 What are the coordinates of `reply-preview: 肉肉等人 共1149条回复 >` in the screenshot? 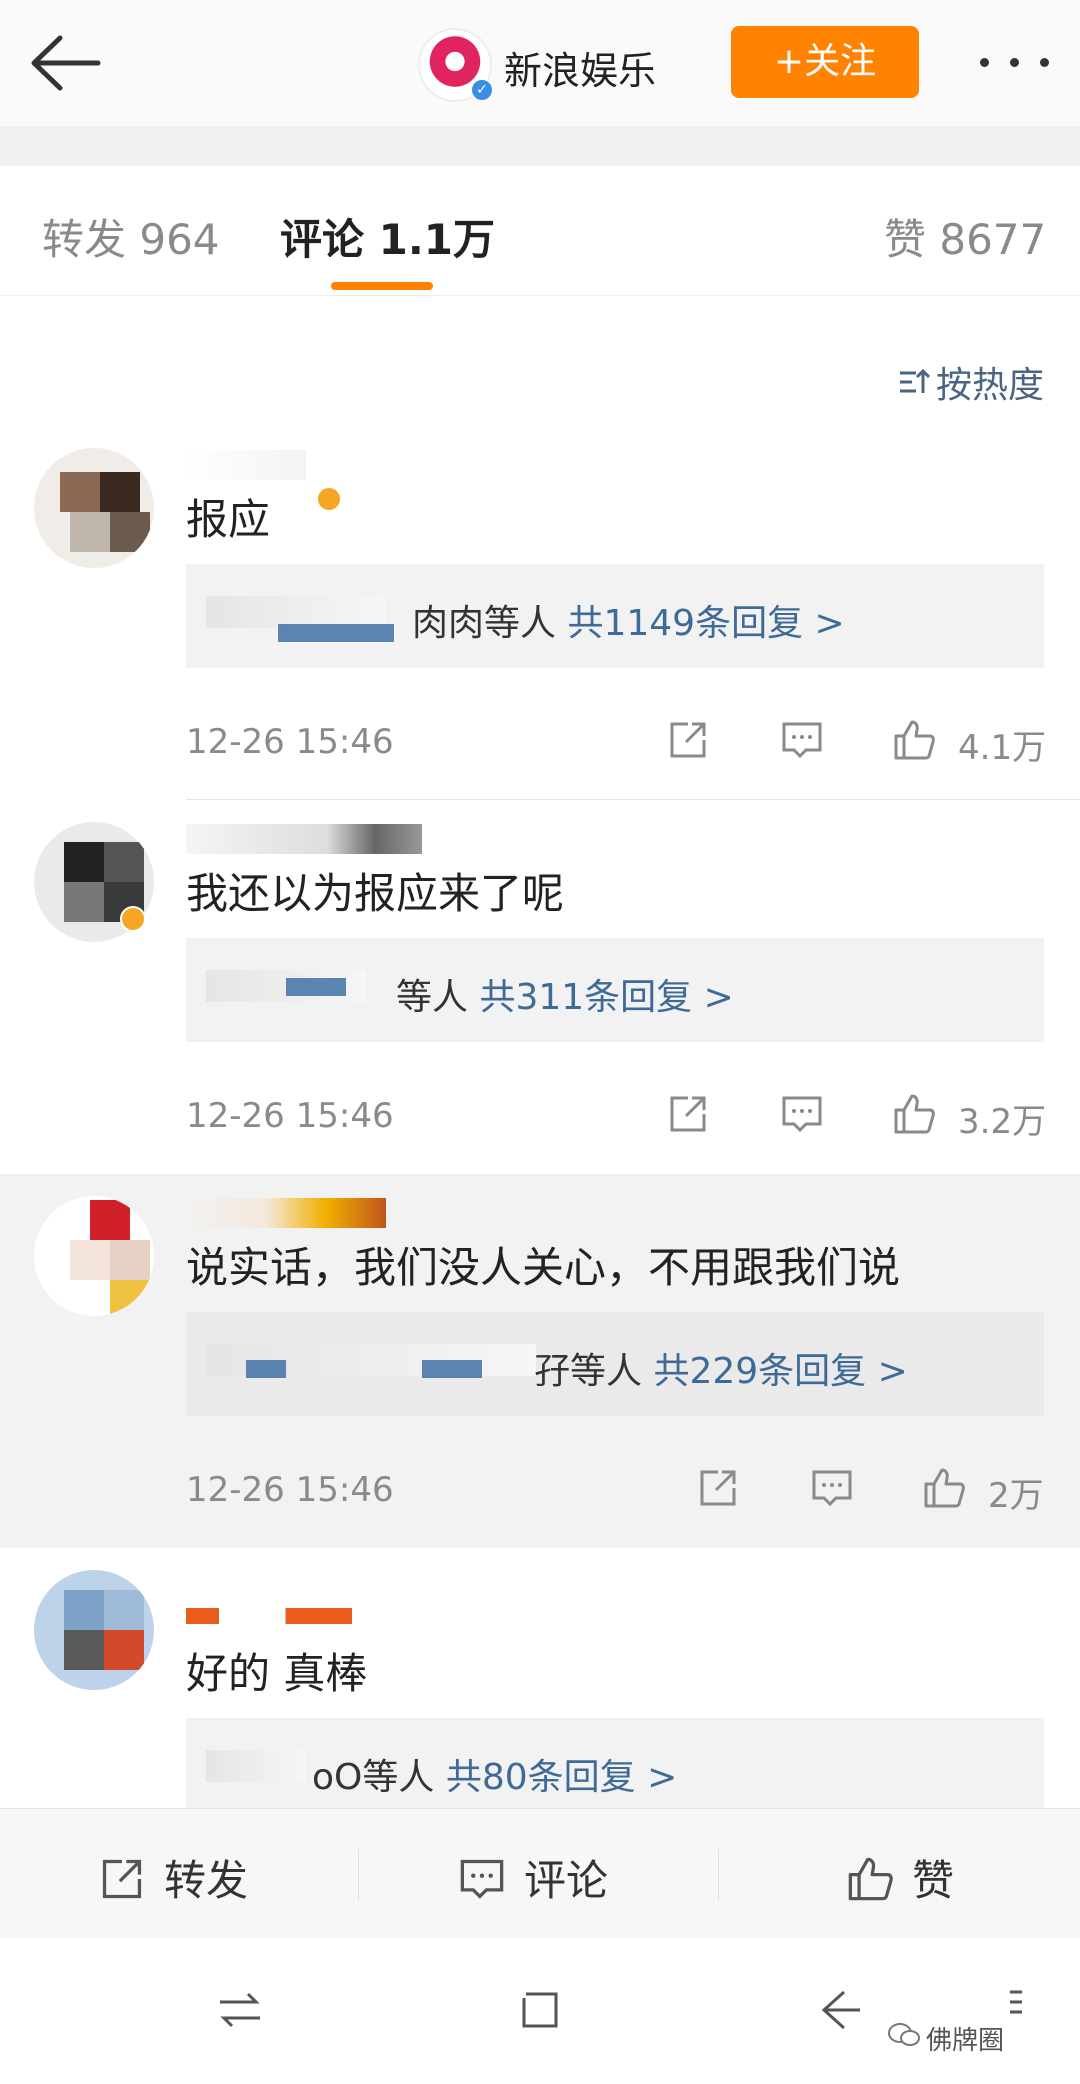 It's located at (615, 616).